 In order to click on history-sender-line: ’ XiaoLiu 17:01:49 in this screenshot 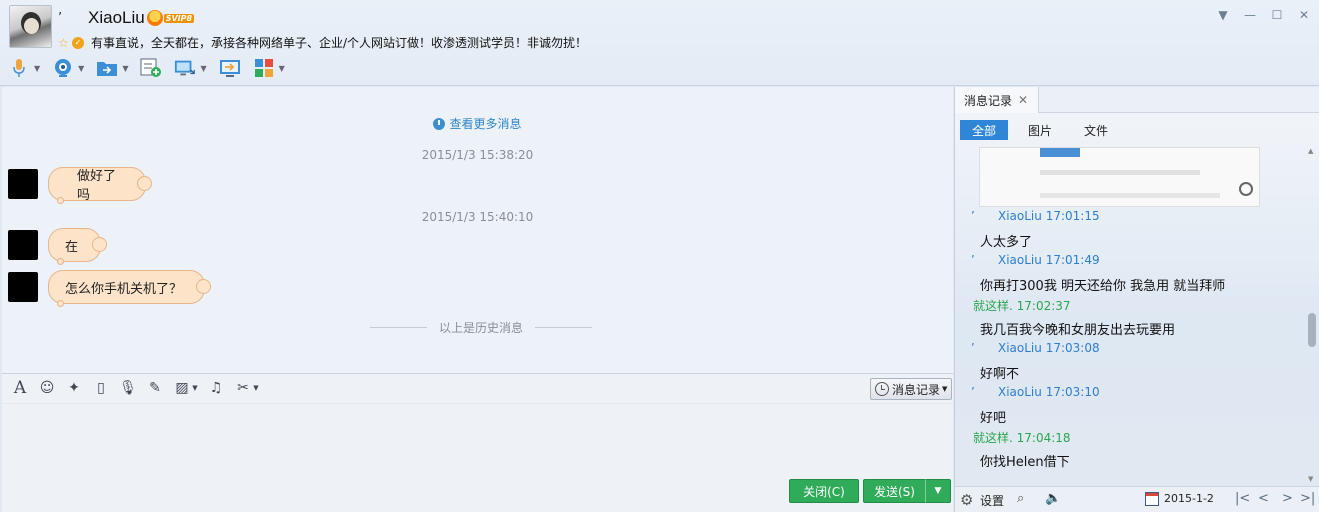, I will do `click(1129, 260)`.